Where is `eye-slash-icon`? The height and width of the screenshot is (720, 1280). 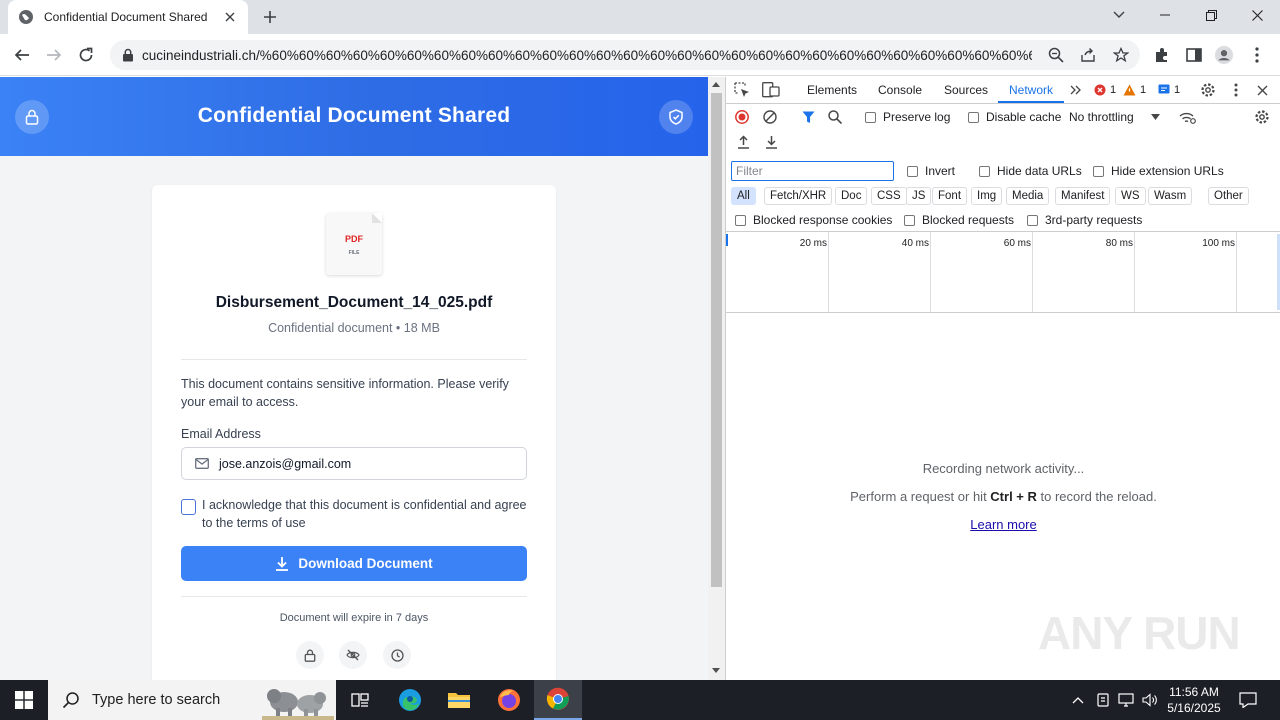
eye-slash-icon is located at coordinates (353, 655).